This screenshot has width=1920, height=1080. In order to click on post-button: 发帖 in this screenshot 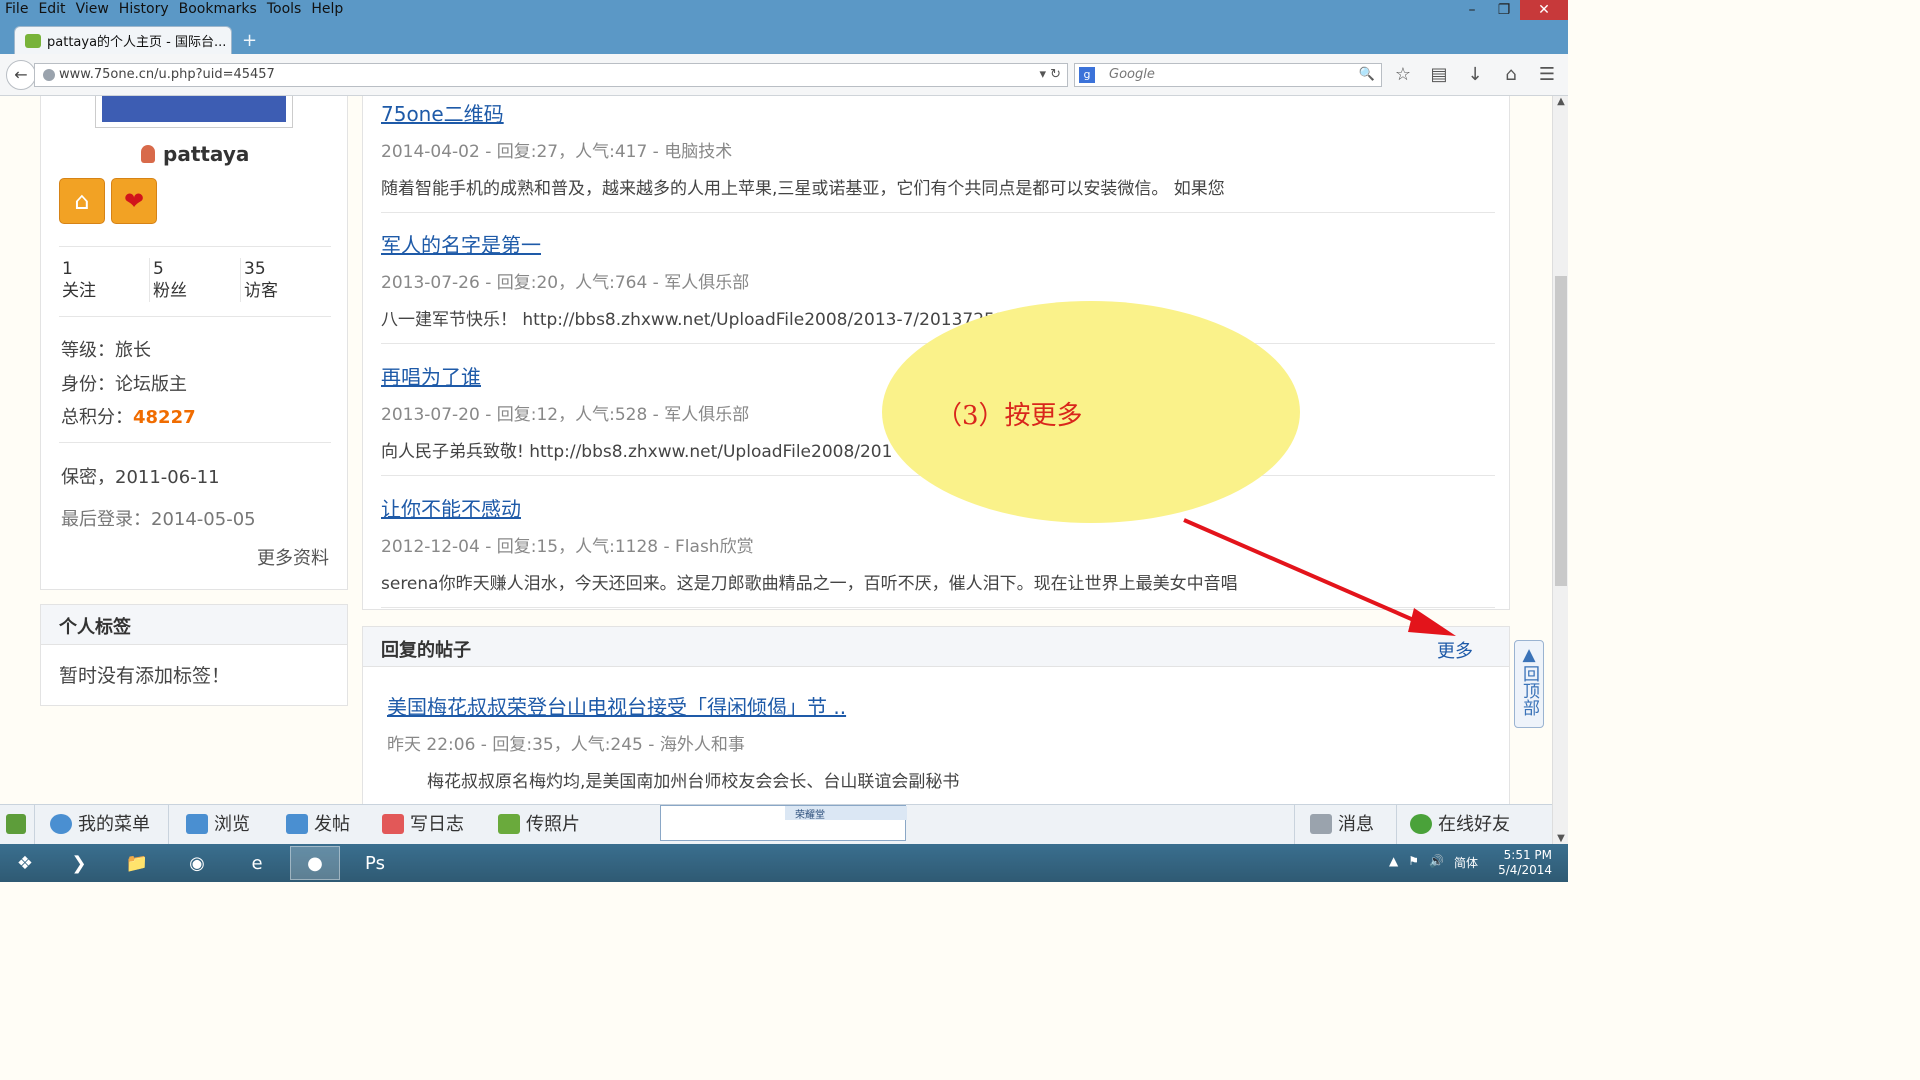, I will do `click(318, 825)`.